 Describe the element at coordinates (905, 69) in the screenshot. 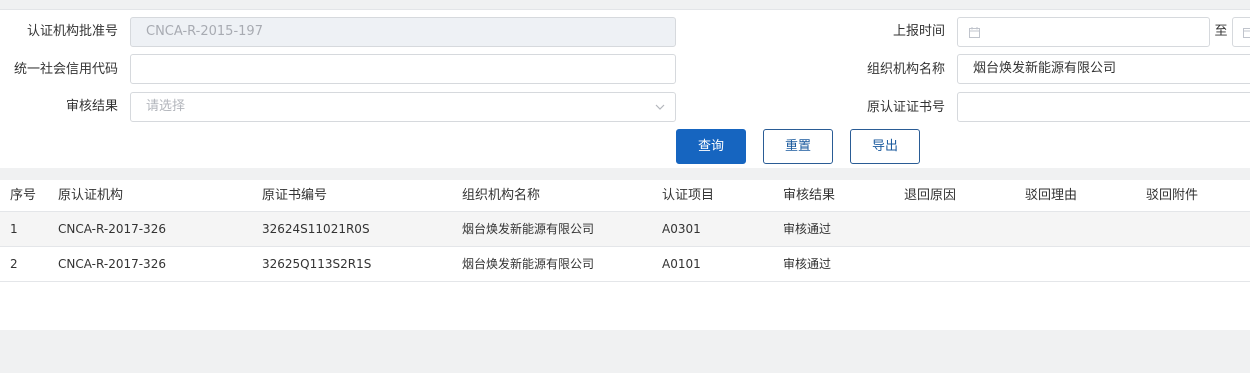

I see `org-name-label: 组织机构名称` at that location.